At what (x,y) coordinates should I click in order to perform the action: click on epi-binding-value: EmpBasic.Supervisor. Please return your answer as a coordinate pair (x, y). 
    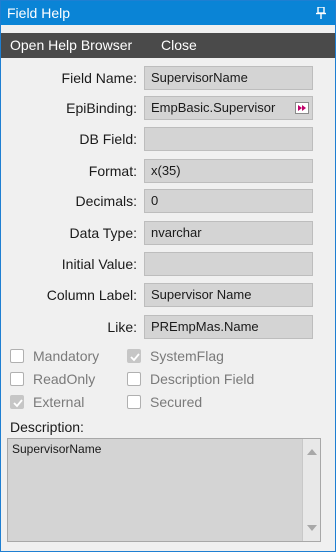
    Looking at the image, I should click on (213, 107).